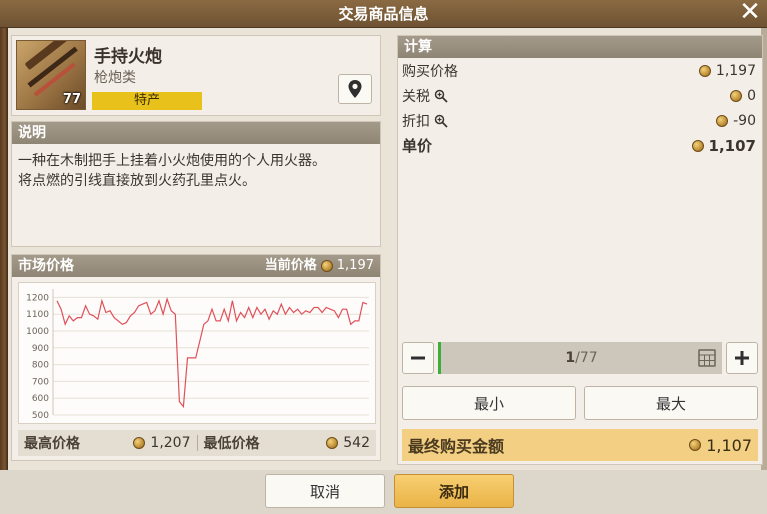  I want to click on y-tick-label: 500, so click(40, 416).